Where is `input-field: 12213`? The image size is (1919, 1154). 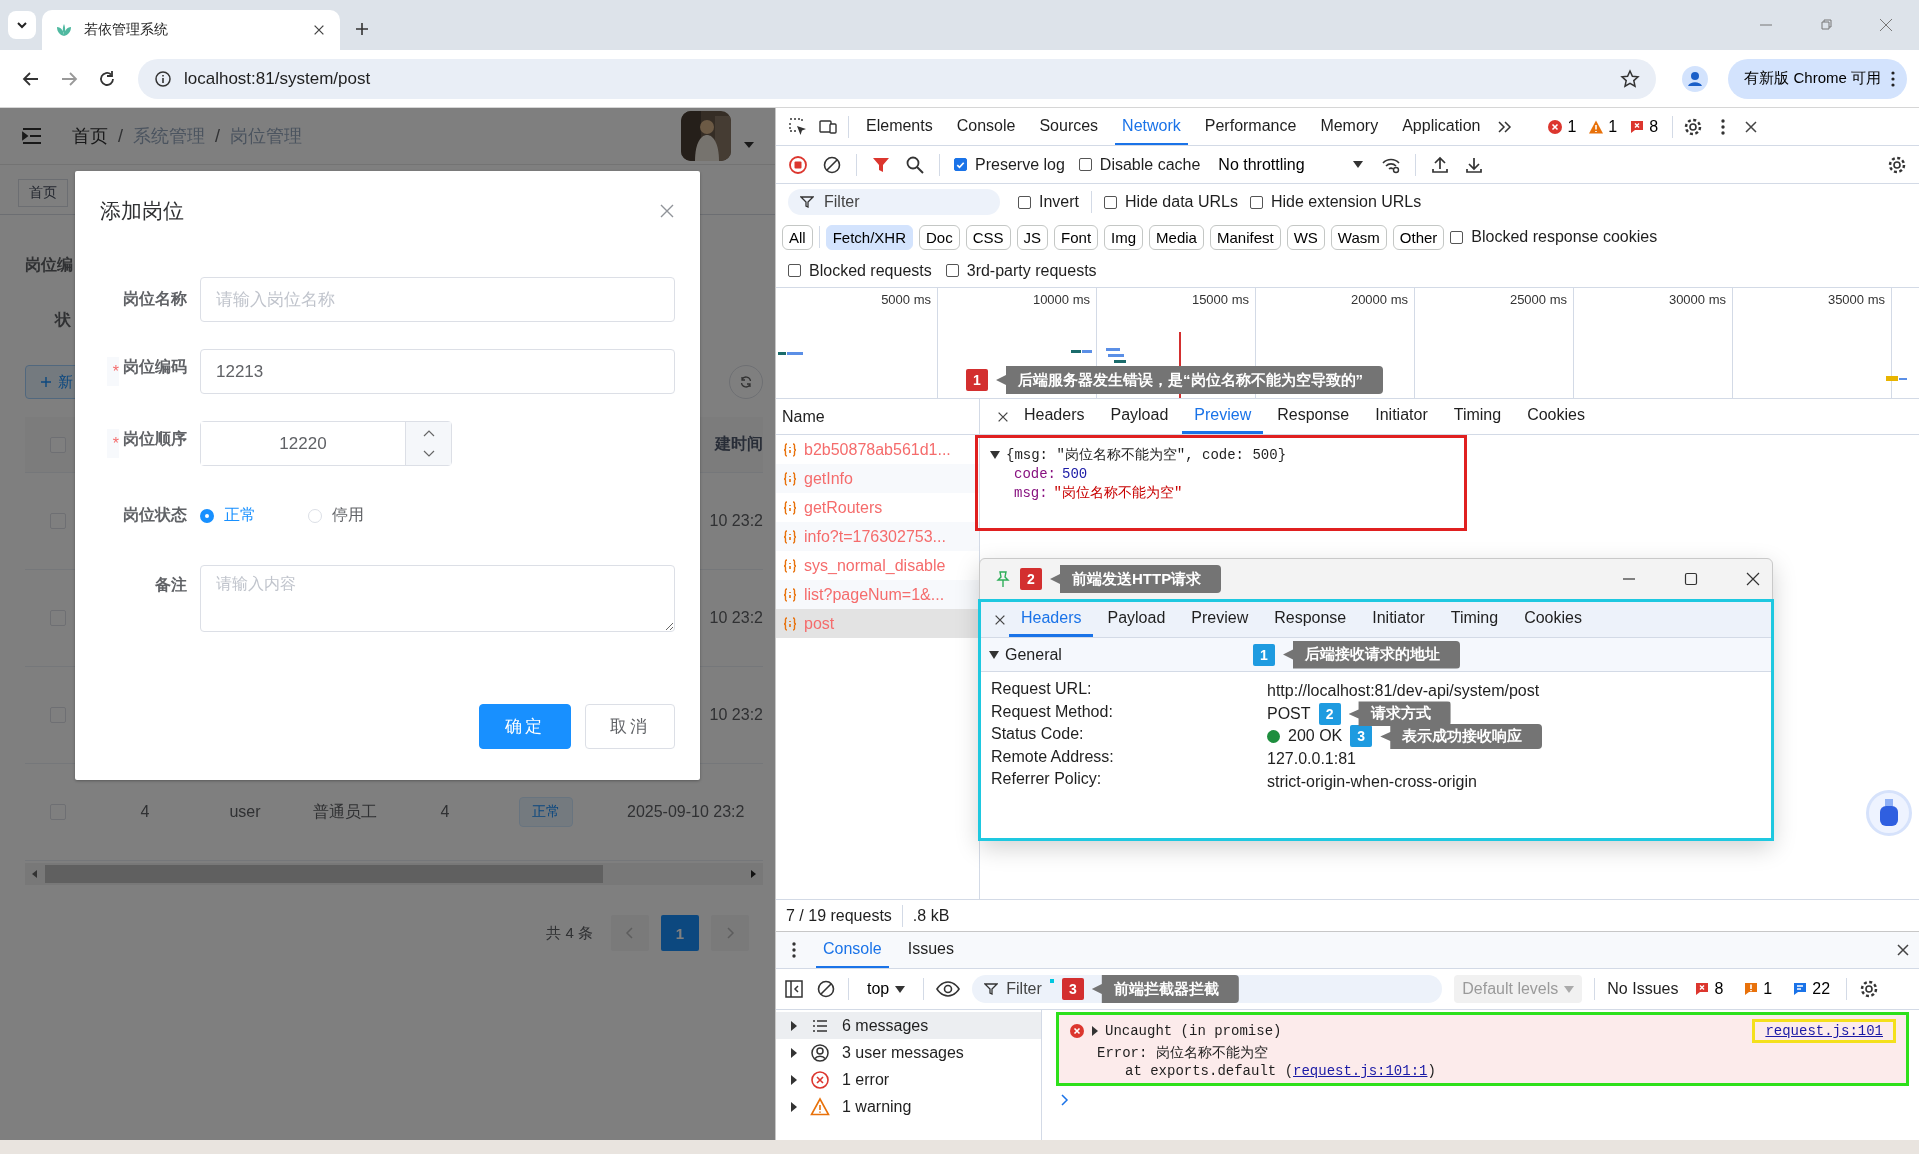 input-field: 12213 is located at coordinates (437, 371).